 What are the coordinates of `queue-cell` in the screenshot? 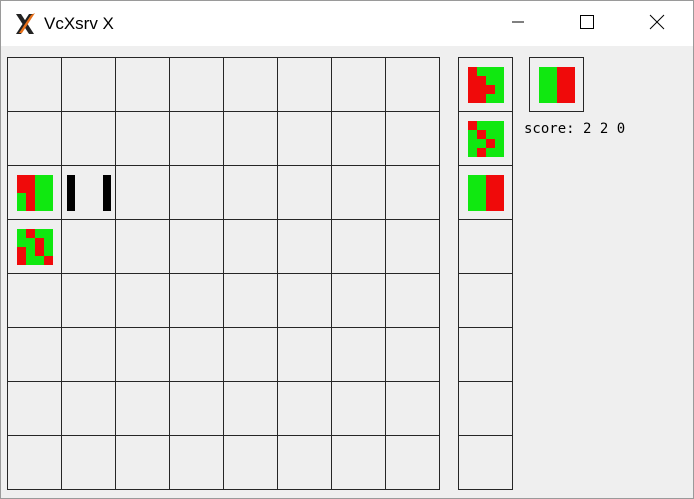 It's located at (485, 192).